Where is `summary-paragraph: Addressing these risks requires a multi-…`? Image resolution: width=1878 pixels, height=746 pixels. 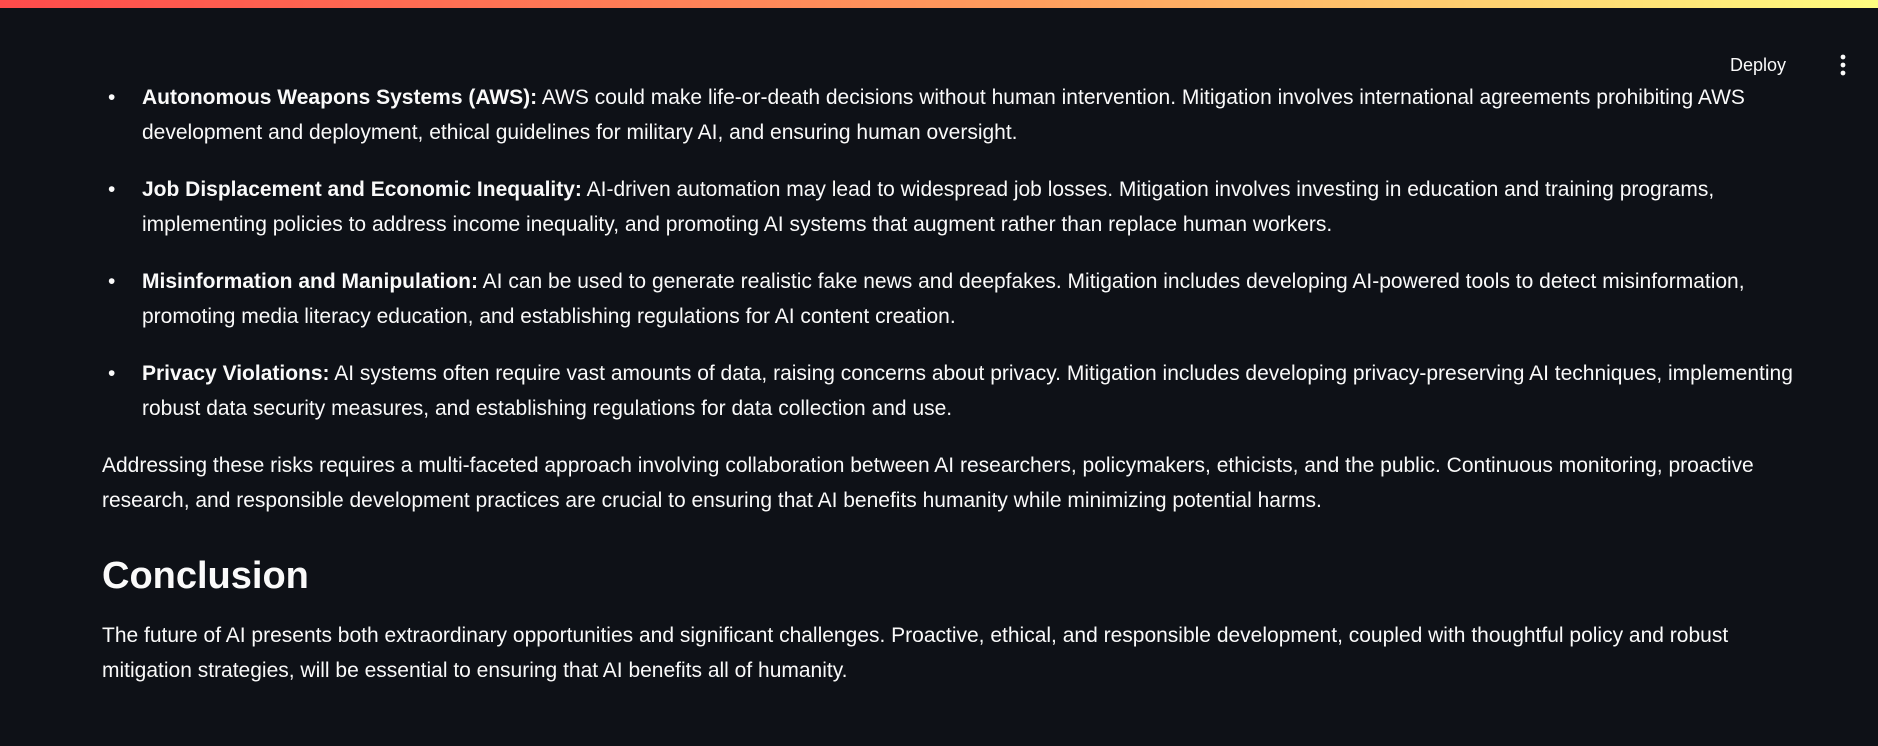
summary-paragraph: Addressing these risks requires a multi-… is located at coordinates (928, 483).